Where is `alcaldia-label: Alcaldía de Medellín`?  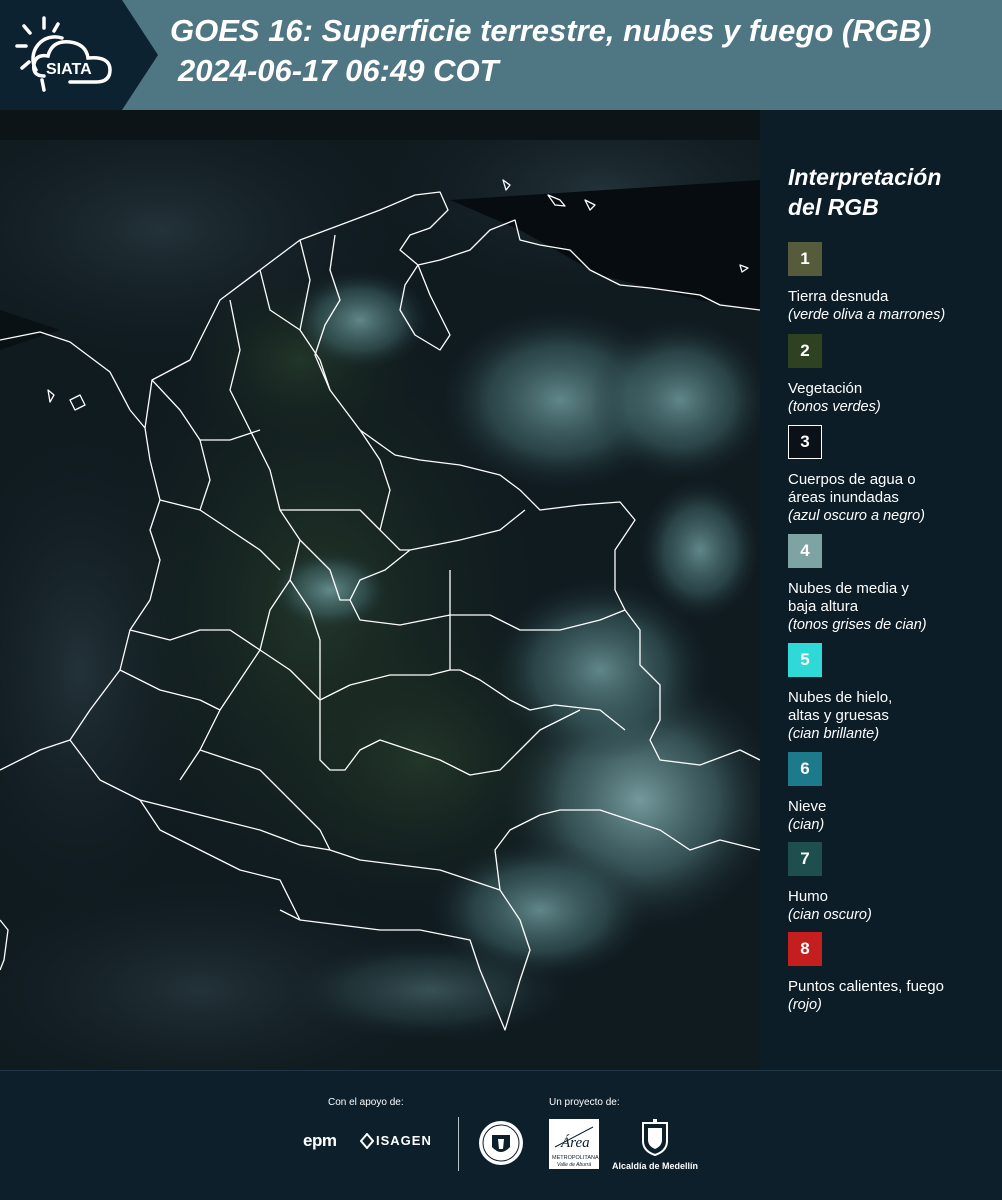
alcaldia-label: Alcaldía de Medellín is located at coordinates (655, 1166).